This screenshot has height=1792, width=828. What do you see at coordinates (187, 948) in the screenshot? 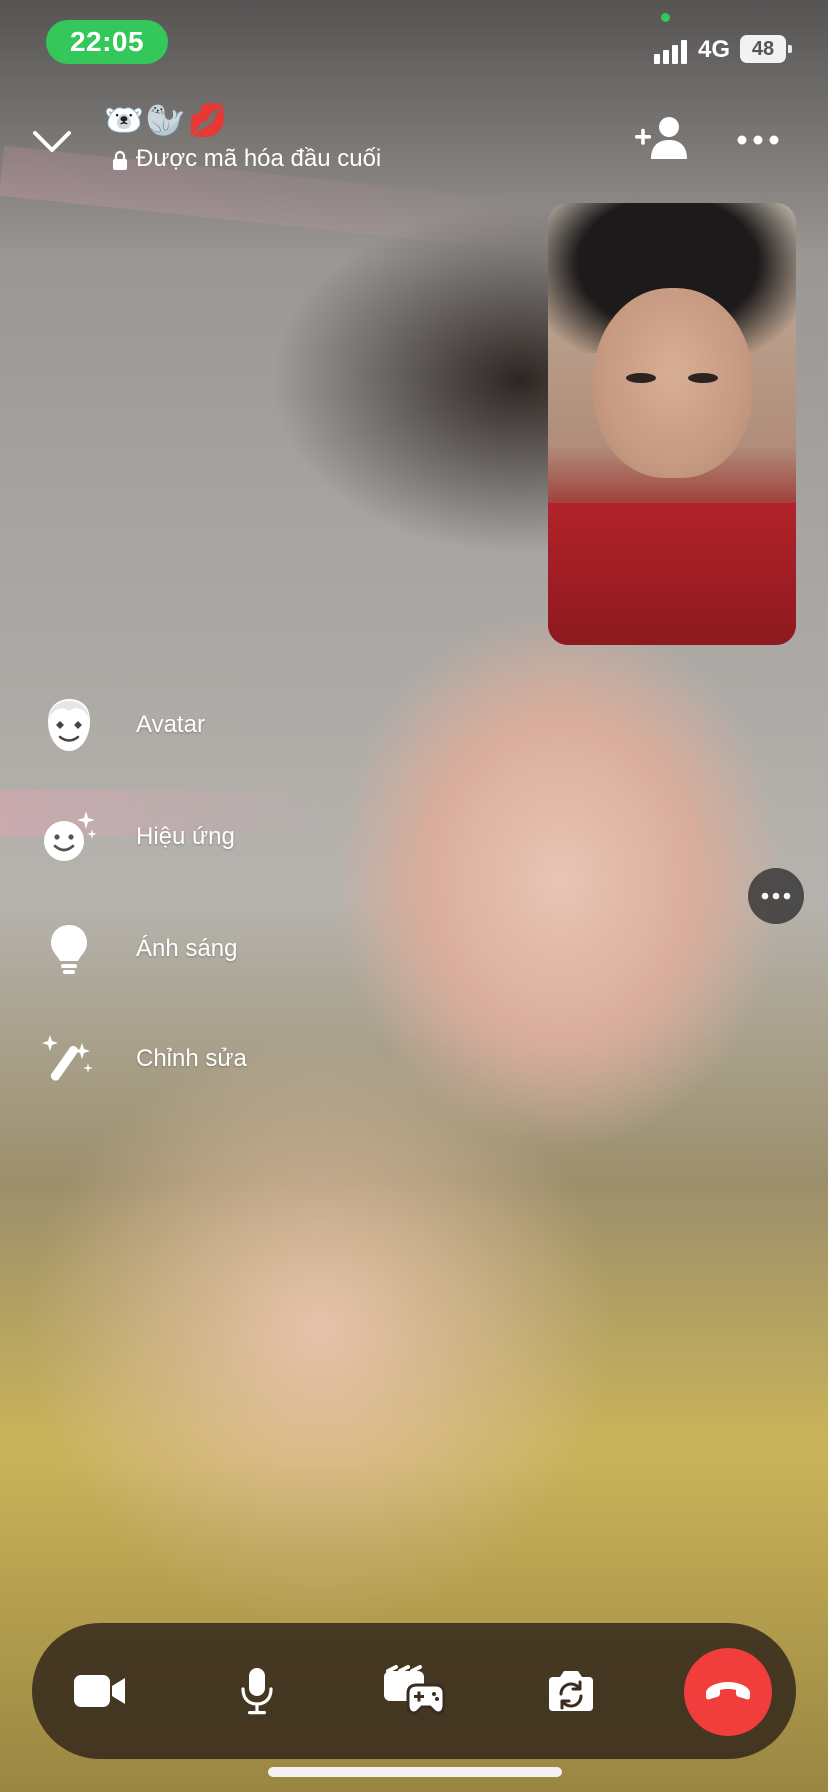
I see `effect-anh-sang-label: Ánh sáng` at bounding box center [187, 948].